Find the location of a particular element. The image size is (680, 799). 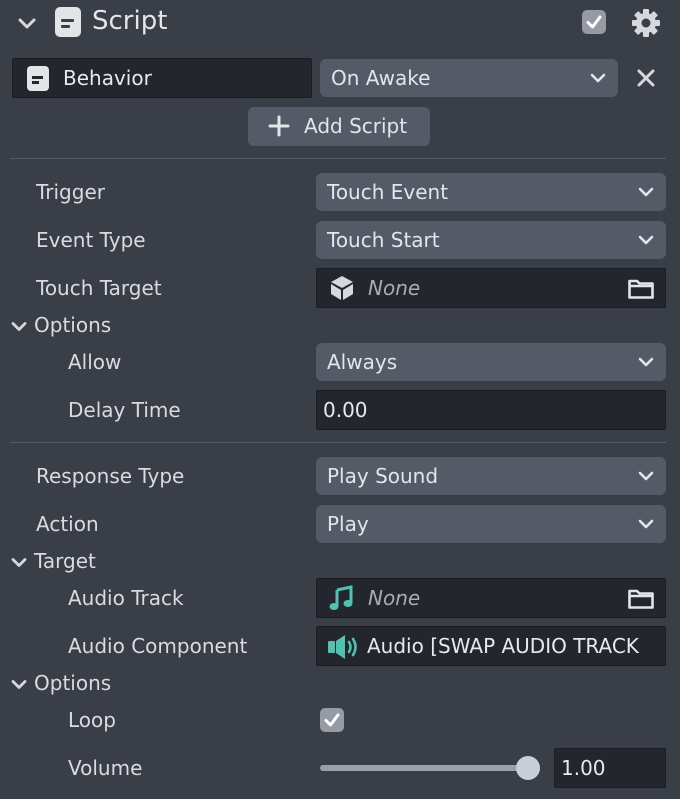

event-type-label: Event Type is located at coordinates (91, 240).